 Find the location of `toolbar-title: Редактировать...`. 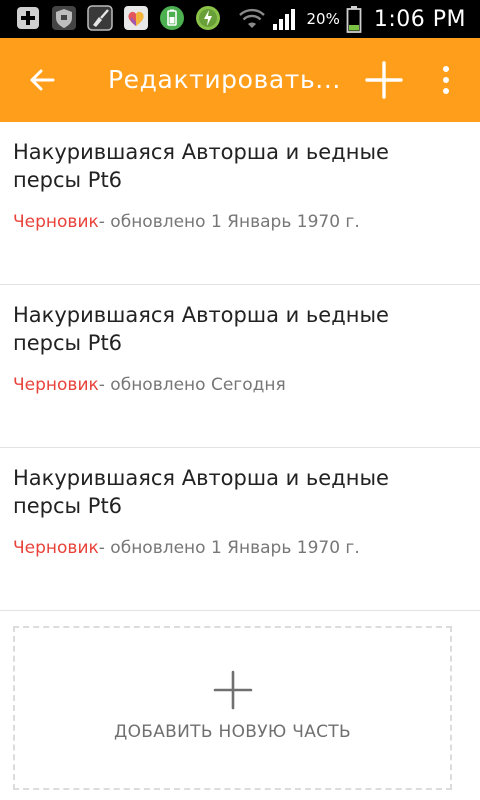

toolbar-title: Редактировать... is located at coordinates (224, 79).